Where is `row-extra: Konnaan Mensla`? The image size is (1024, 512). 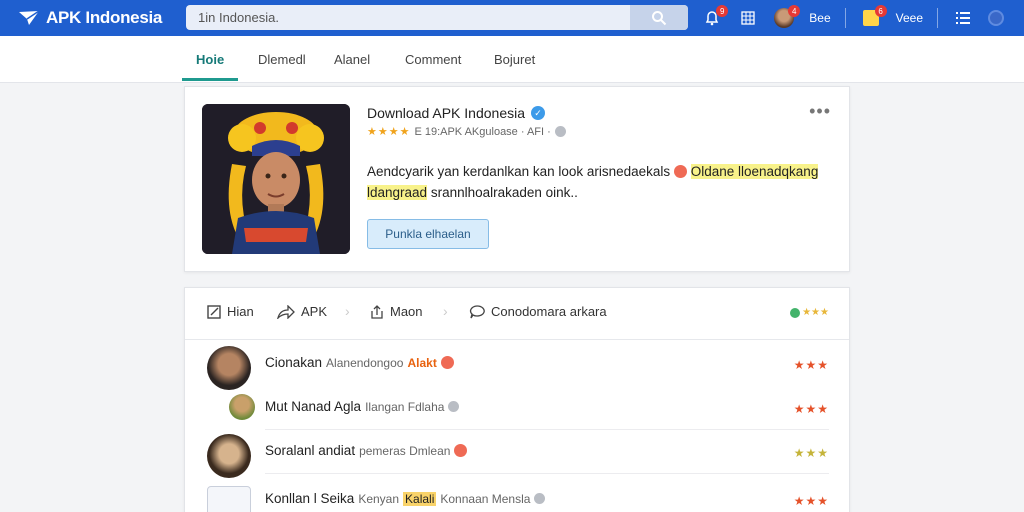 row-extra: Konnaan Mensla is located at coordinates (485, 498).